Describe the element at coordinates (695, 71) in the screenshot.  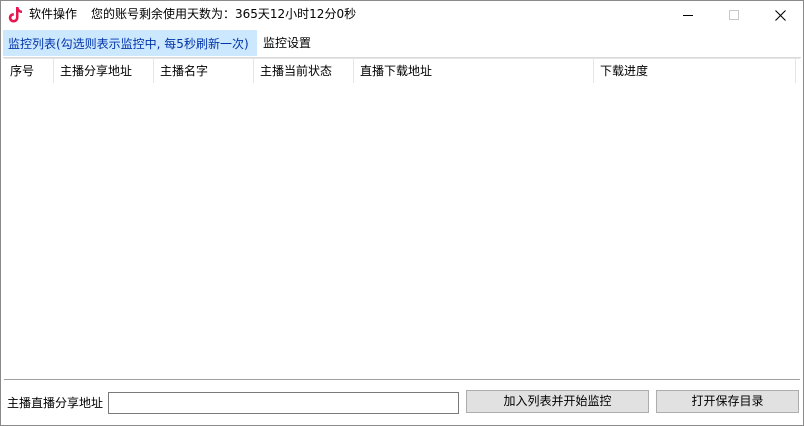
I see `column-header-progress: 下载进度` at that location.